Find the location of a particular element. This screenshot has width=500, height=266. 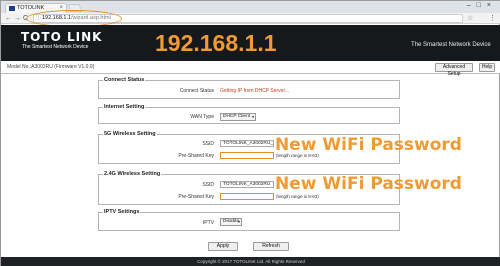

browser-menu-icon: ⋮ is located at coordinates (492, 18).